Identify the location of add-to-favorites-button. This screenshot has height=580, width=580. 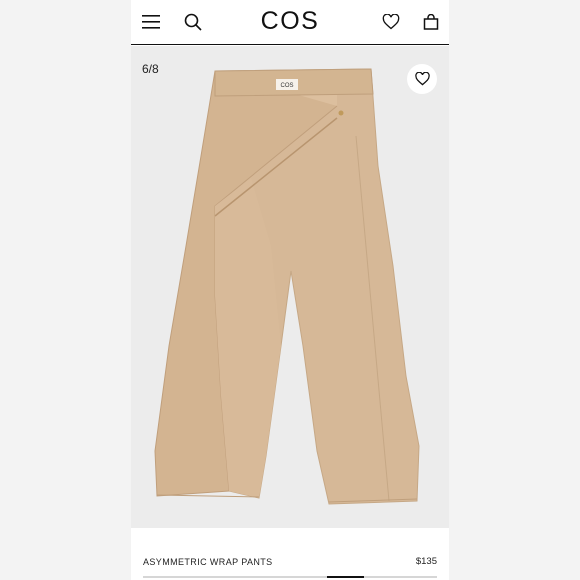
(422, 79).